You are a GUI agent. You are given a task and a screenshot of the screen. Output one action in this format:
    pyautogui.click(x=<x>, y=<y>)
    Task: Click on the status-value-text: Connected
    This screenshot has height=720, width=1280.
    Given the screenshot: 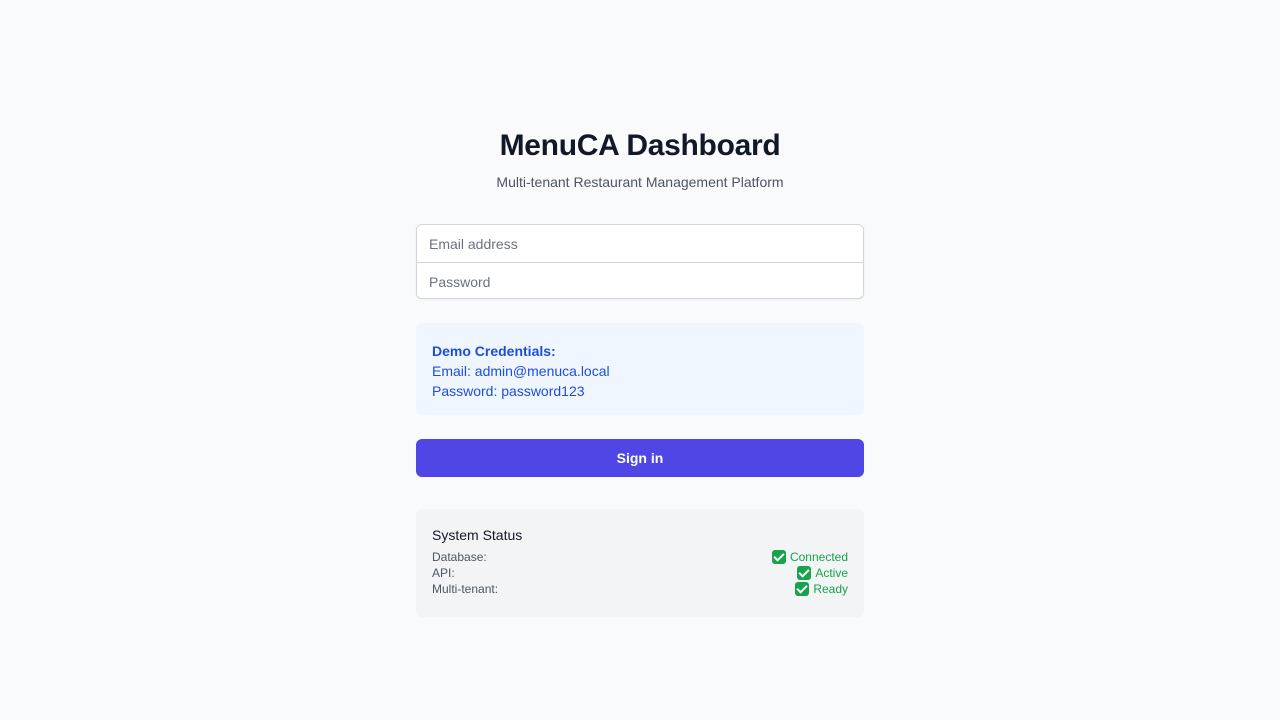 What is the action you would take?
    pyautogui.click(x=818, y=557)
    